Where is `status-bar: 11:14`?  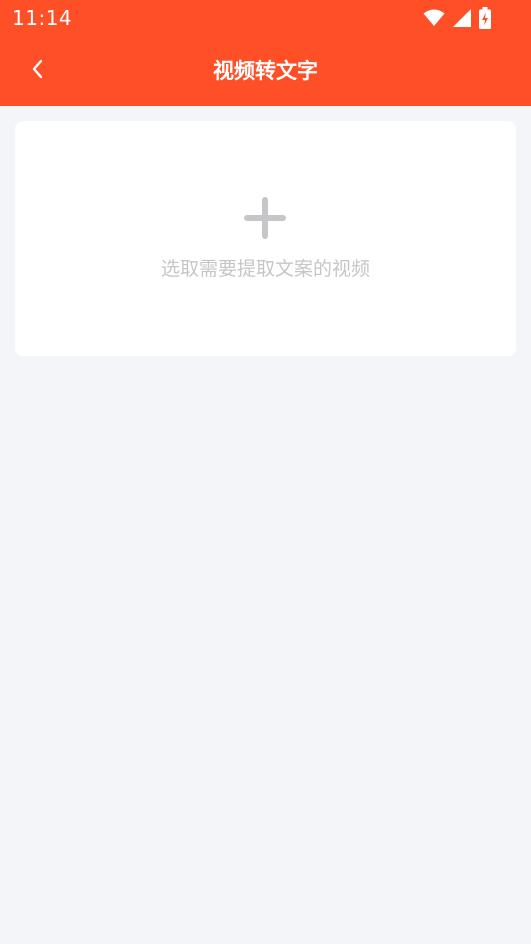 status-bar: 11:14 is located at coordinates (265, 18).